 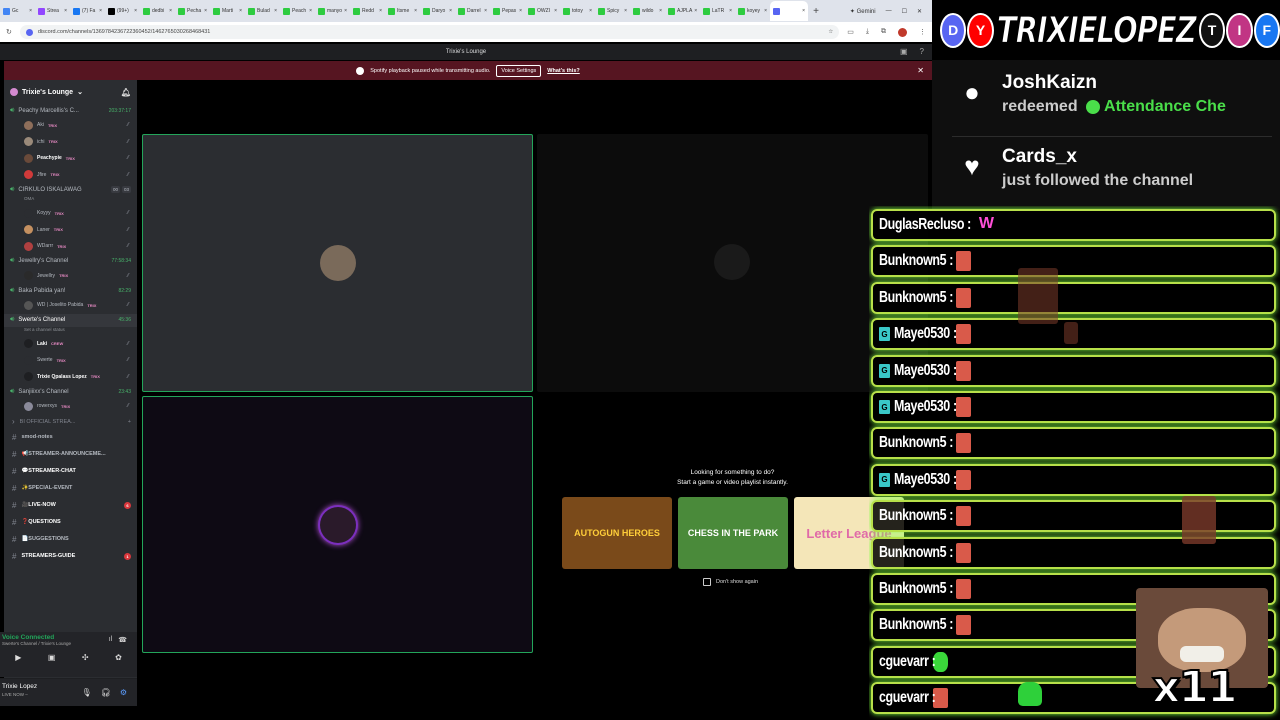 What do you see at coordinates (70, 290) in the screenshot?
I see `voice-channel: 🔊︎ Baka Pabida yan! 82:29` at bounding box center [70, 290].